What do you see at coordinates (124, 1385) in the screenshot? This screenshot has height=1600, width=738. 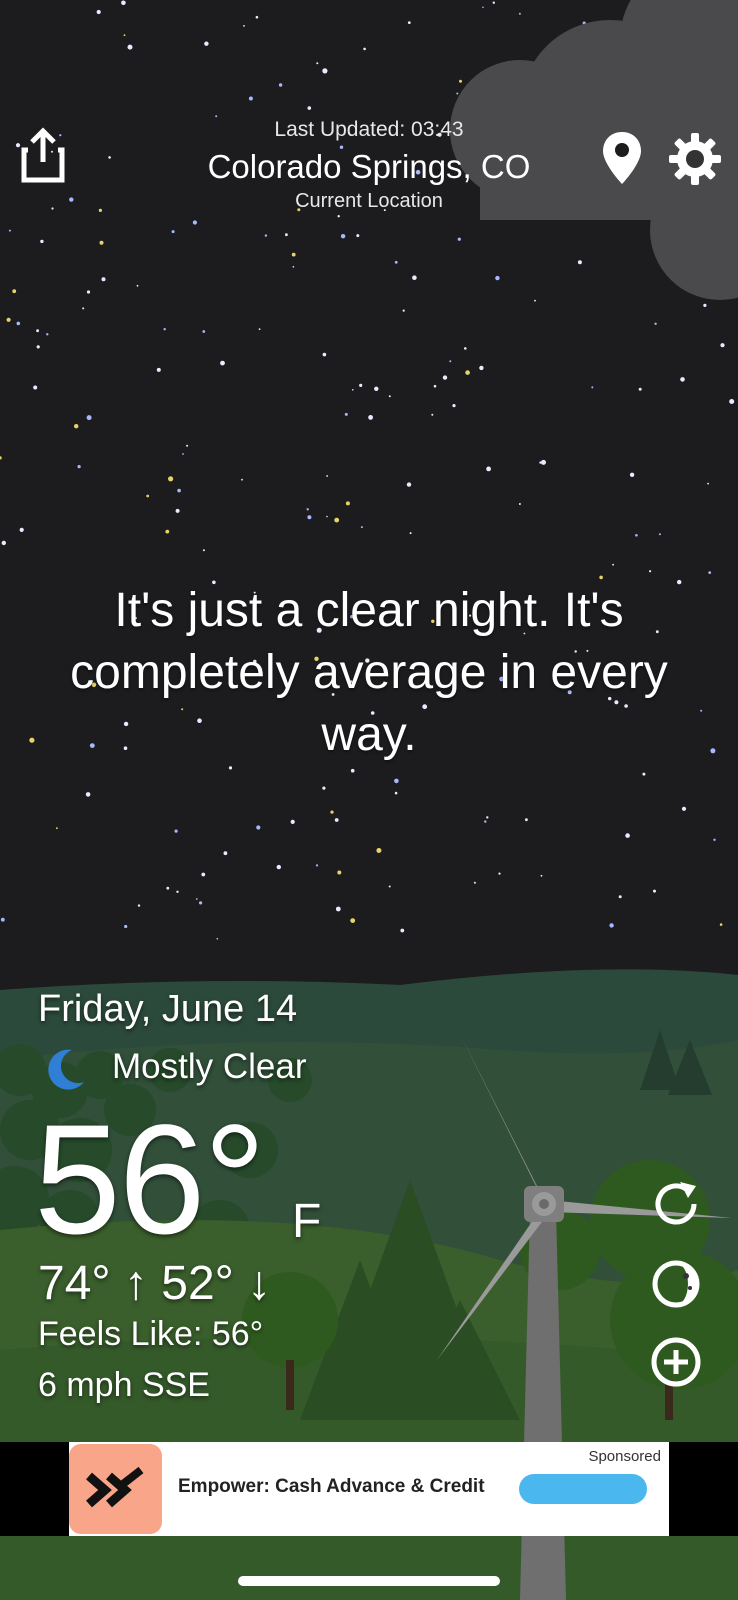 I see `wind-label: 6 mph SSE` at bounding box center [124, 1385].